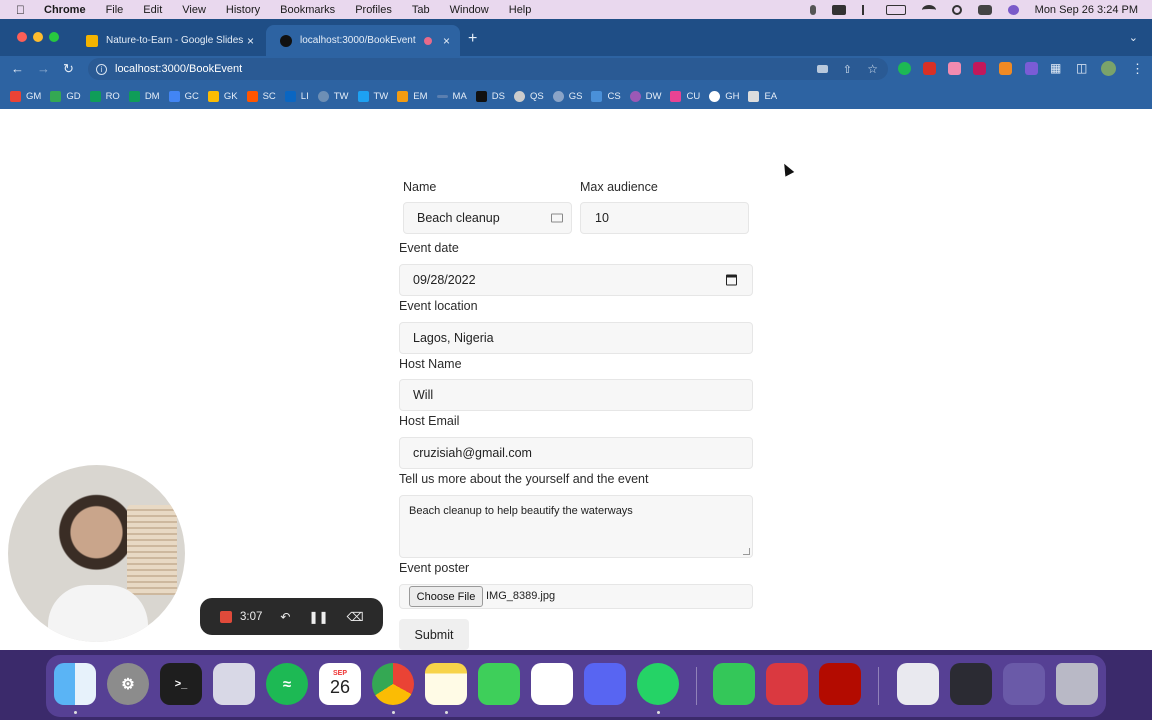  Describe the element at coordinates (178, 69) in the screenshot. I see `address-bar-url: localhost:3000/BookEvent` at that location.